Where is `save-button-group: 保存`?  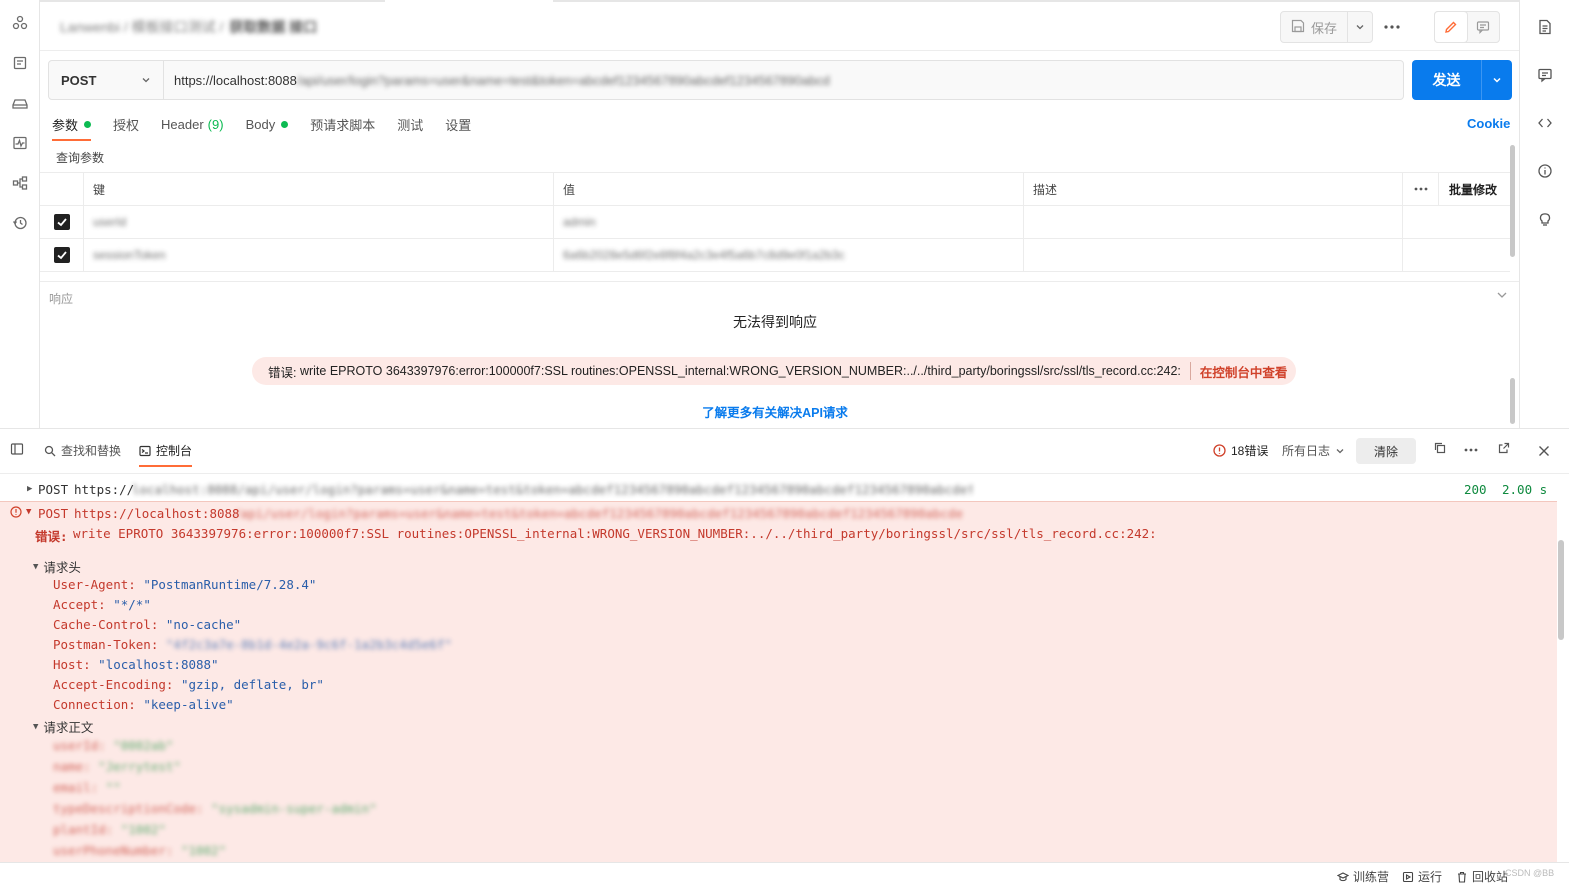 save-button-group: 保存 is located at coordinates (1327, 27).